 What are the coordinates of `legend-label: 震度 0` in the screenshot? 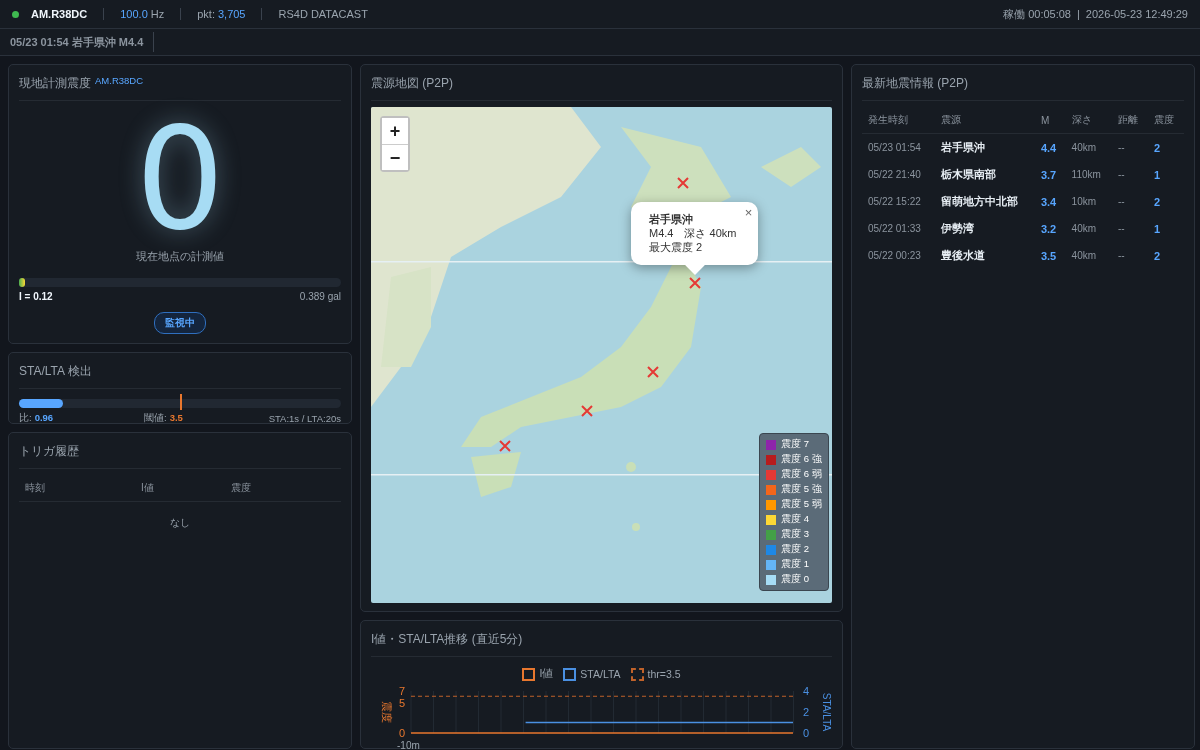 It's located at (795, 579).